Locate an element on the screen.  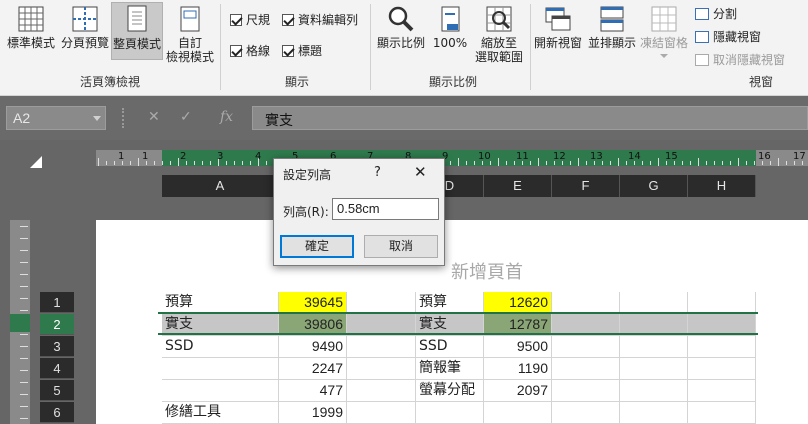
custom-views-button: 自訂 檢視模式 is located at coordinates (190, 35).